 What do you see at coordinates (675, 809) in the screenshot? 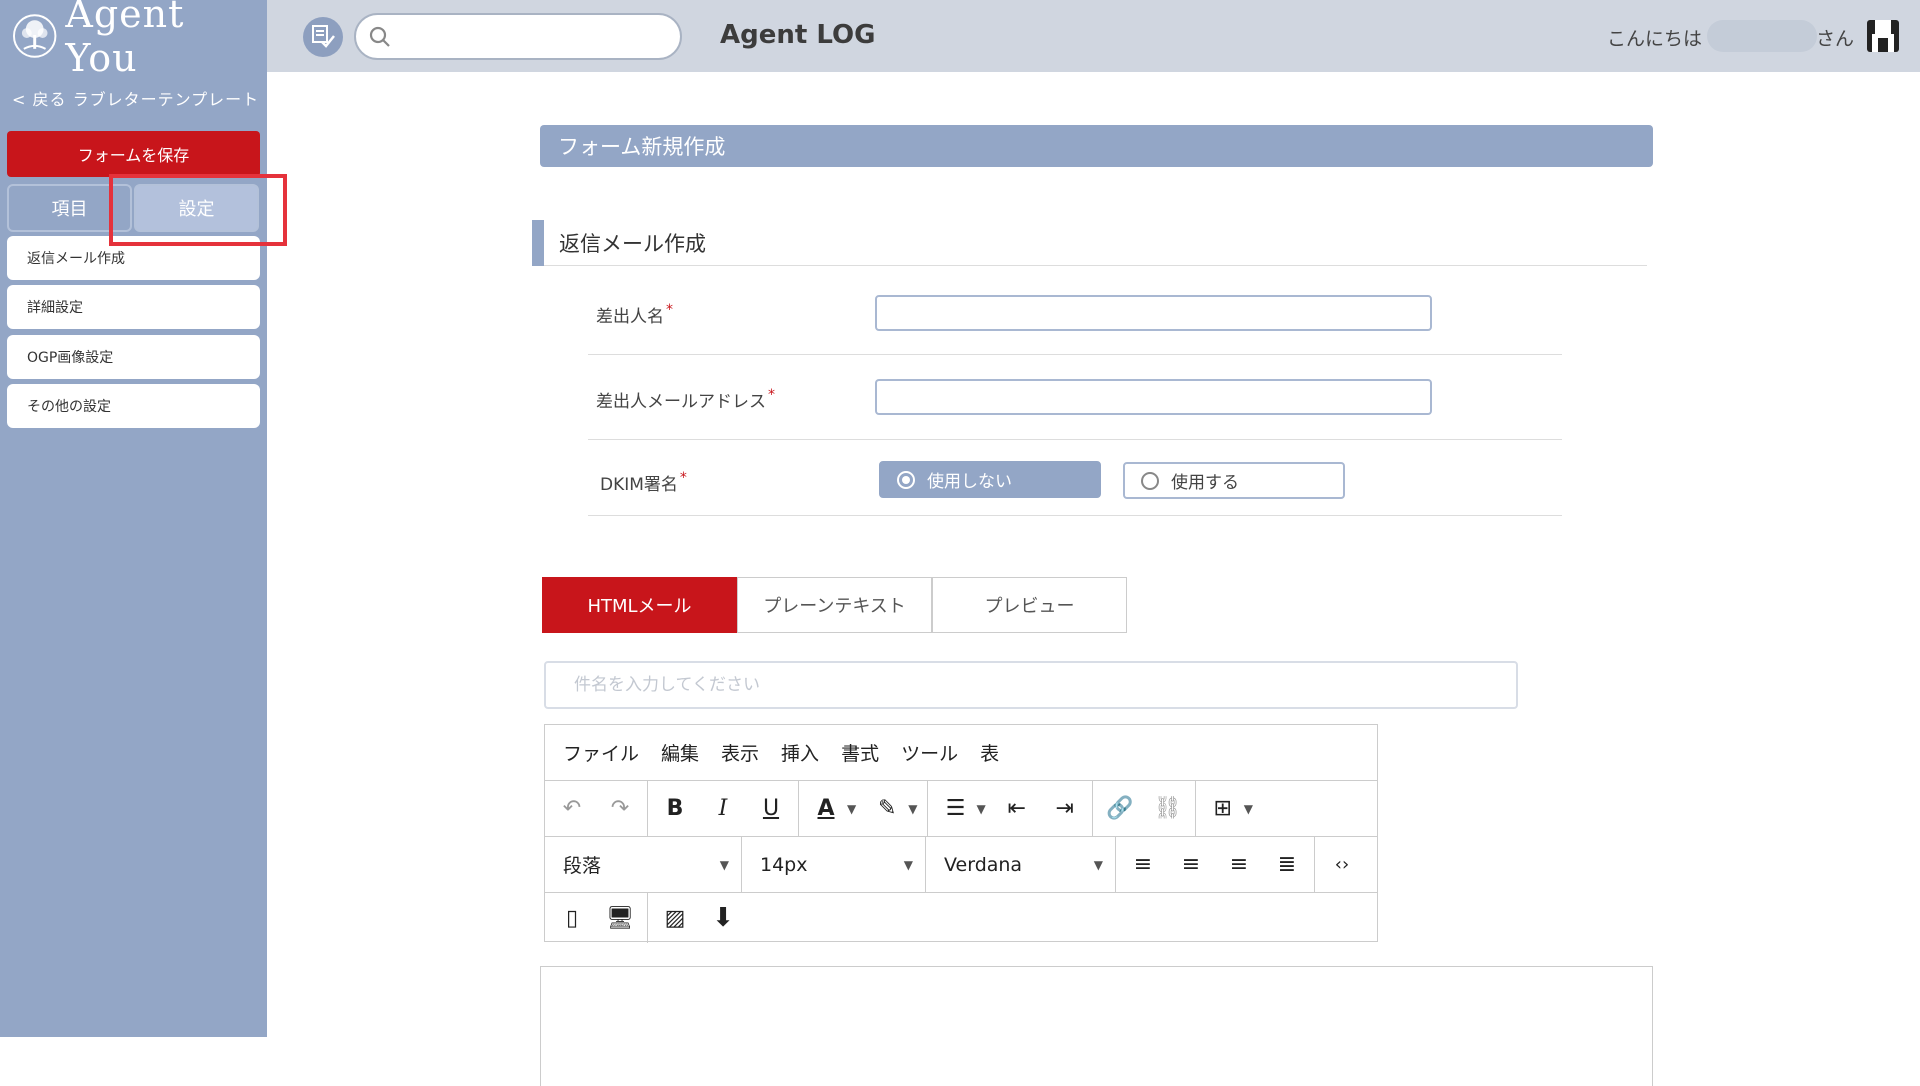
I see `bold-icon: B` at bounding box center [675, 809].